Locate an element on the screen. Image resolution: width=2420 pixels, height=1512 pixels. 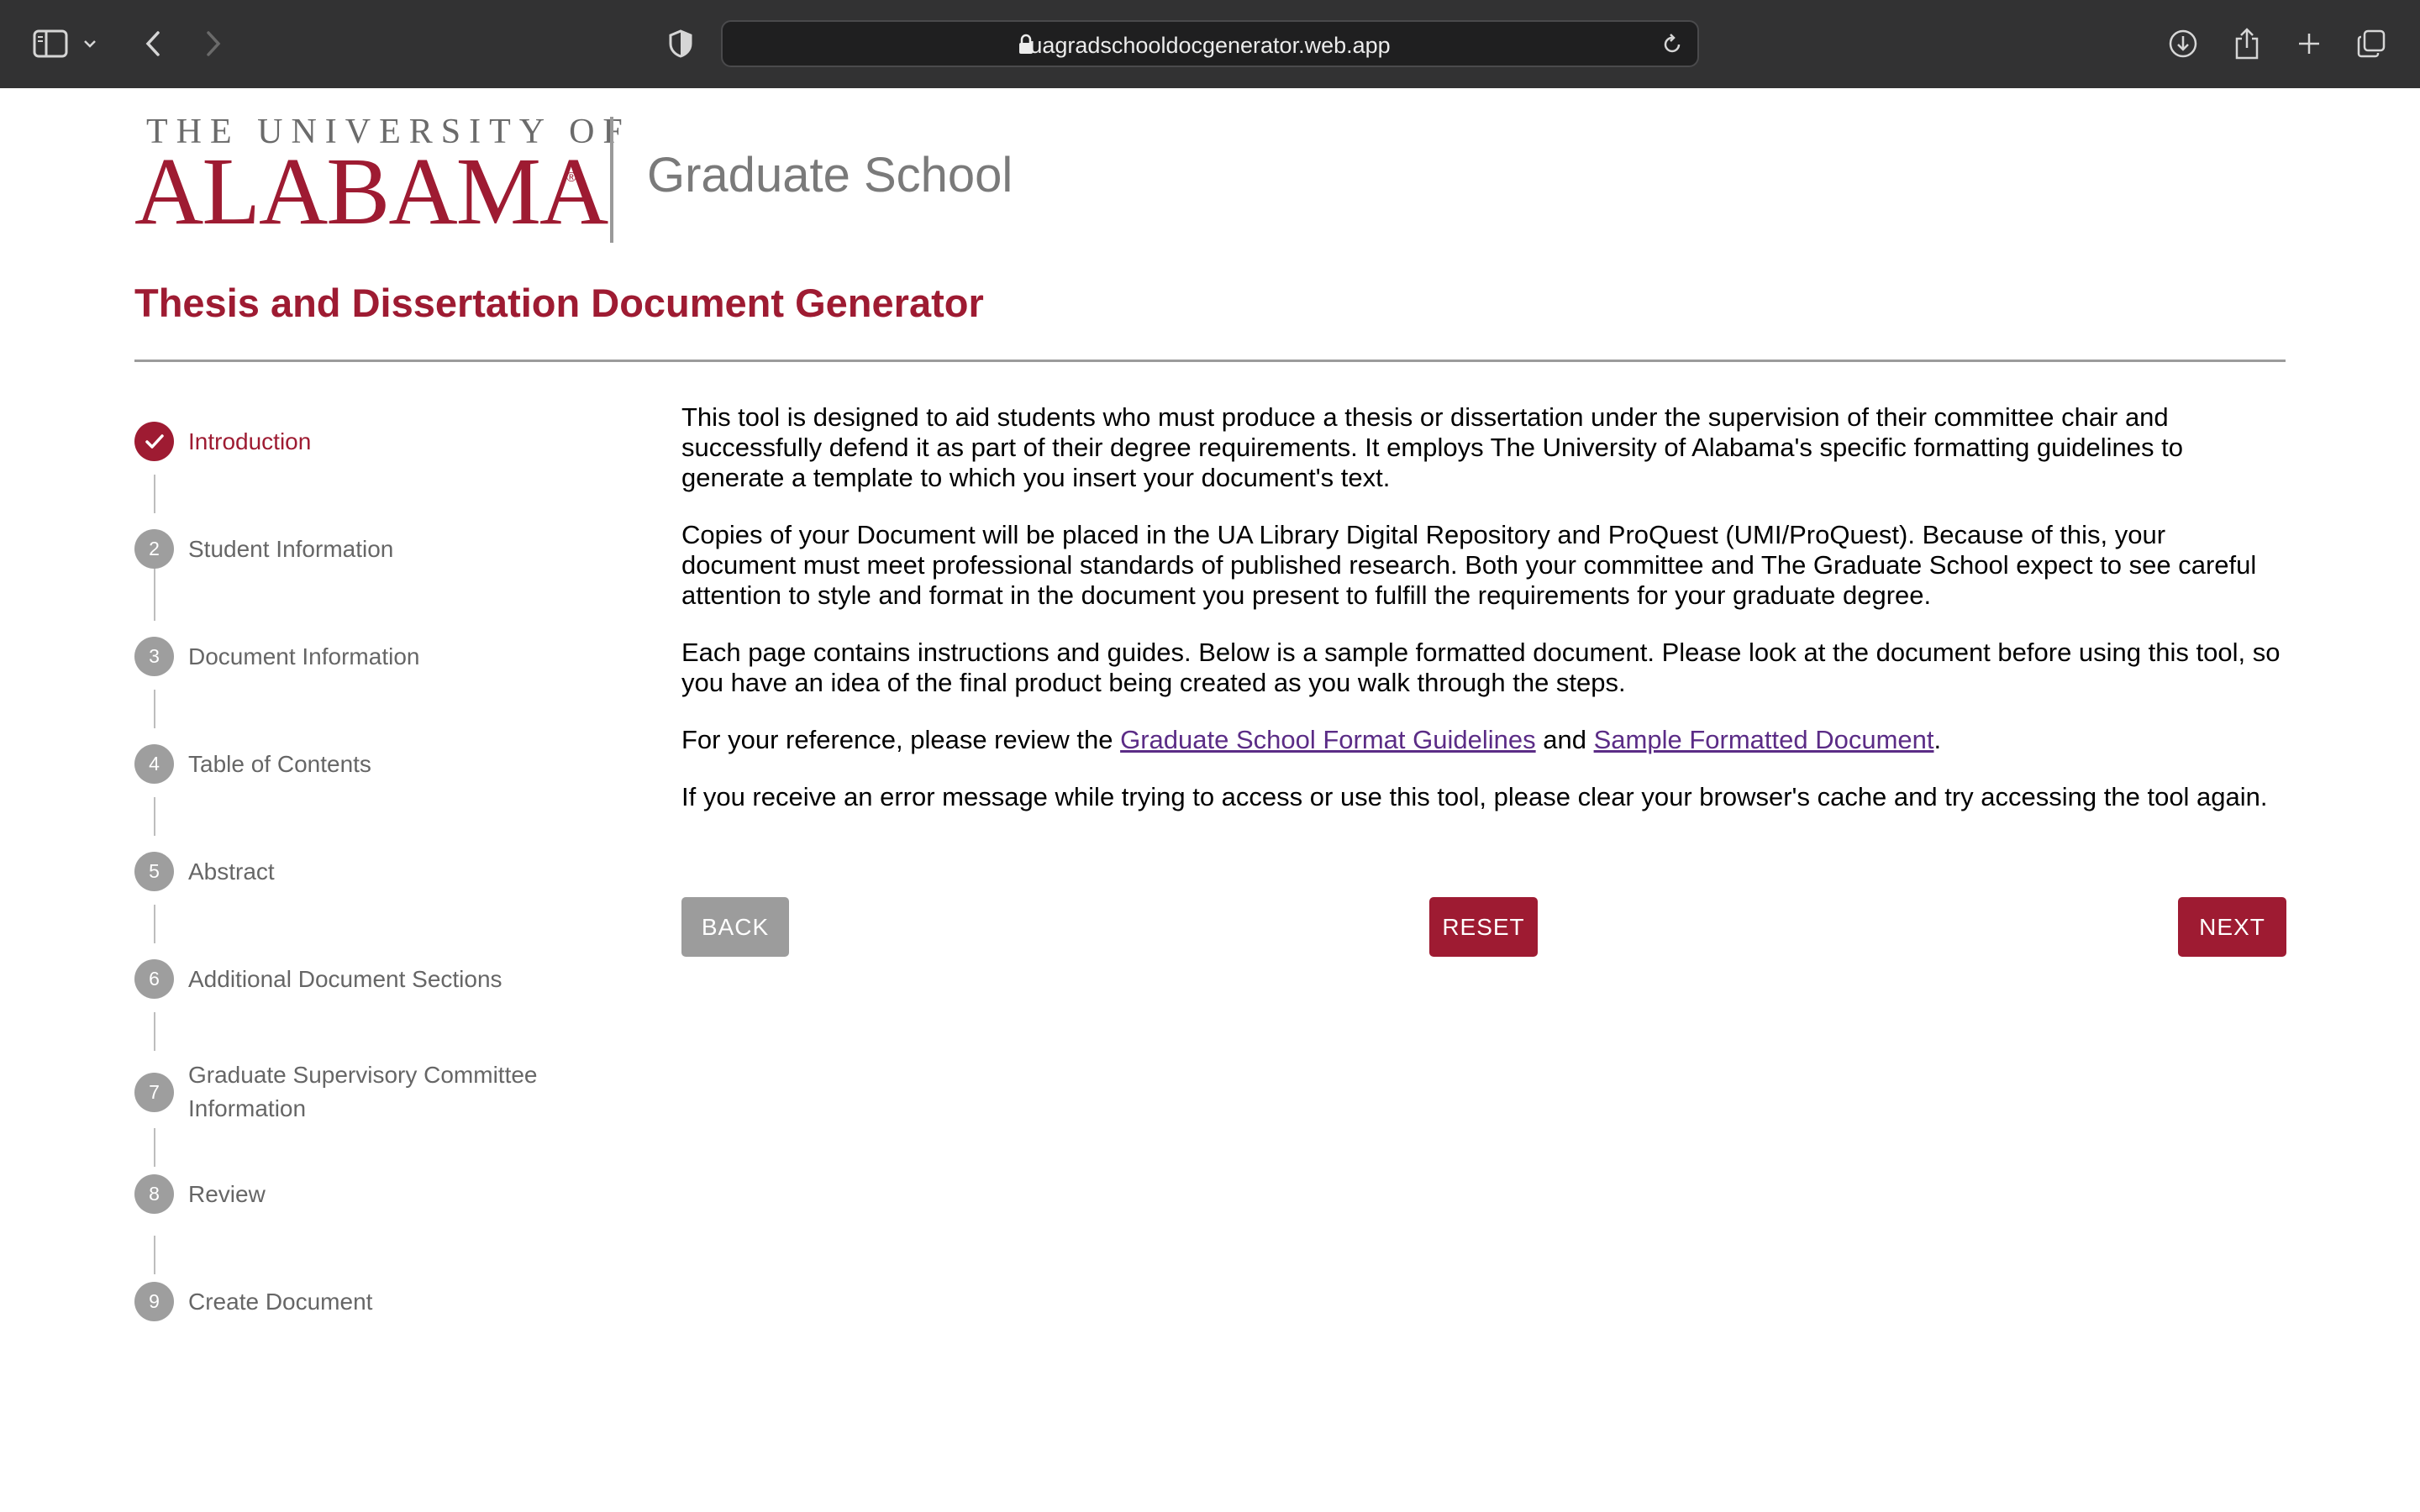
tab-overview-icon is located at coordinates (2371, 44).